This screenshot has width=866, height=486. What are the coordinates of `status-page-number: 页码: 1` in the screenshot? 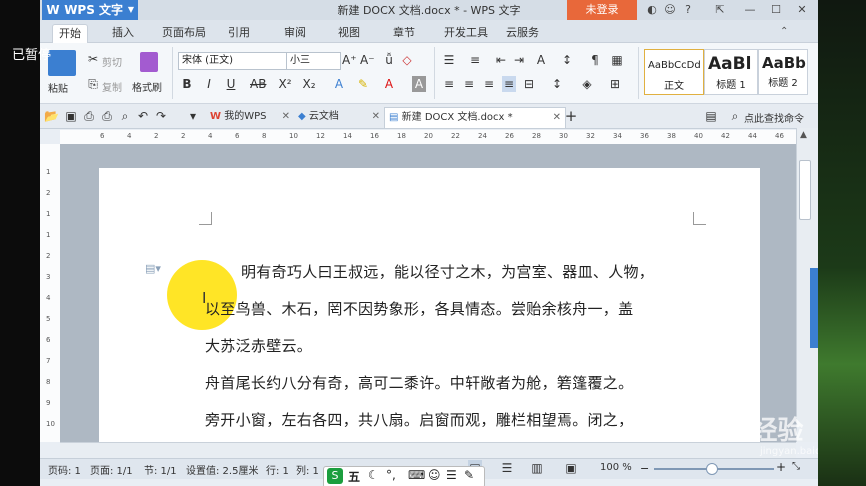 It's located at (64, 469).